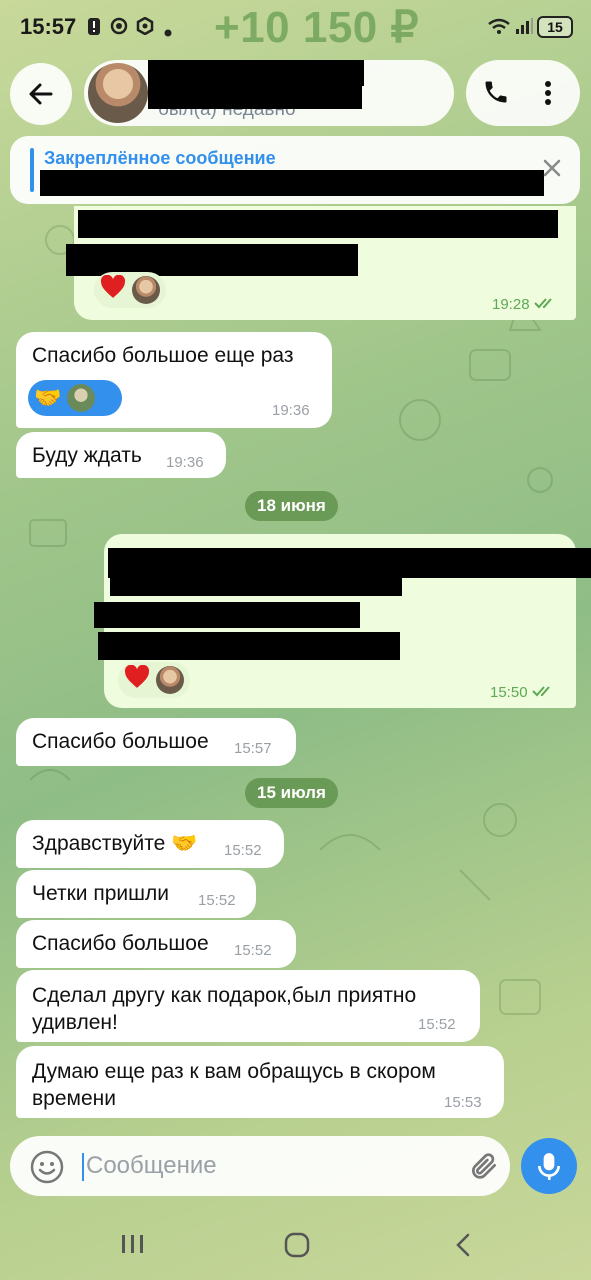 The height and width of the screenshot is (1280, 591). I want to click on phone-icon, so click(496, 94).